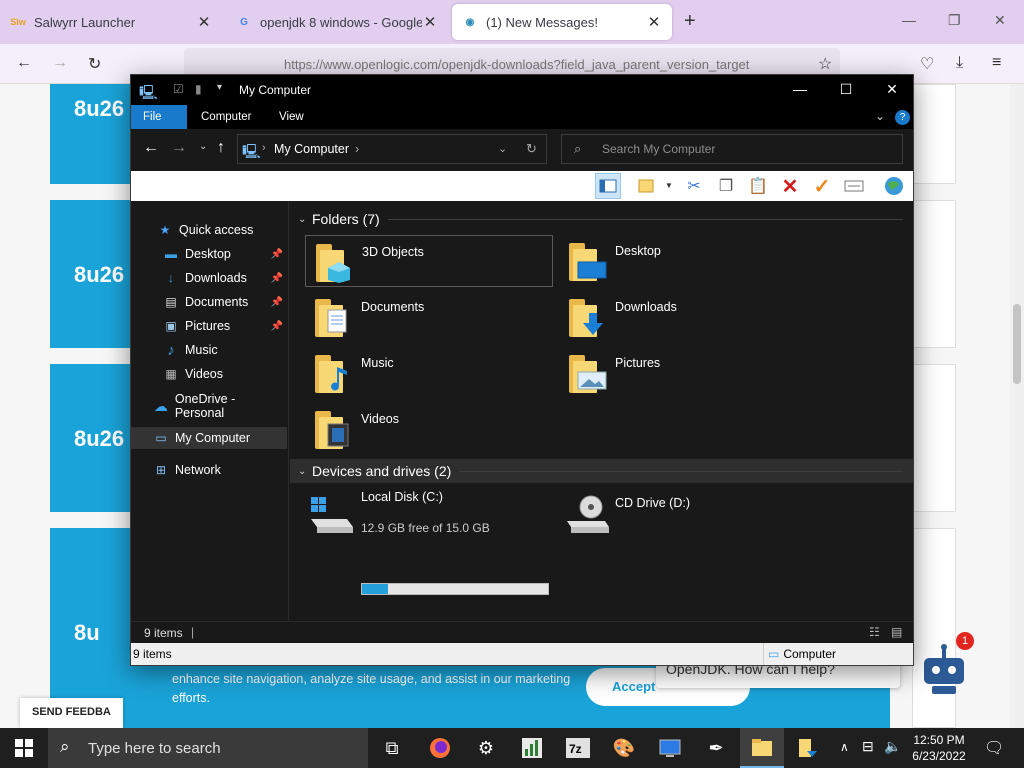  Describe the element at coordinates (203, 146) in the screenshot. I see `recent-locations-icon: ⌄` at that location.